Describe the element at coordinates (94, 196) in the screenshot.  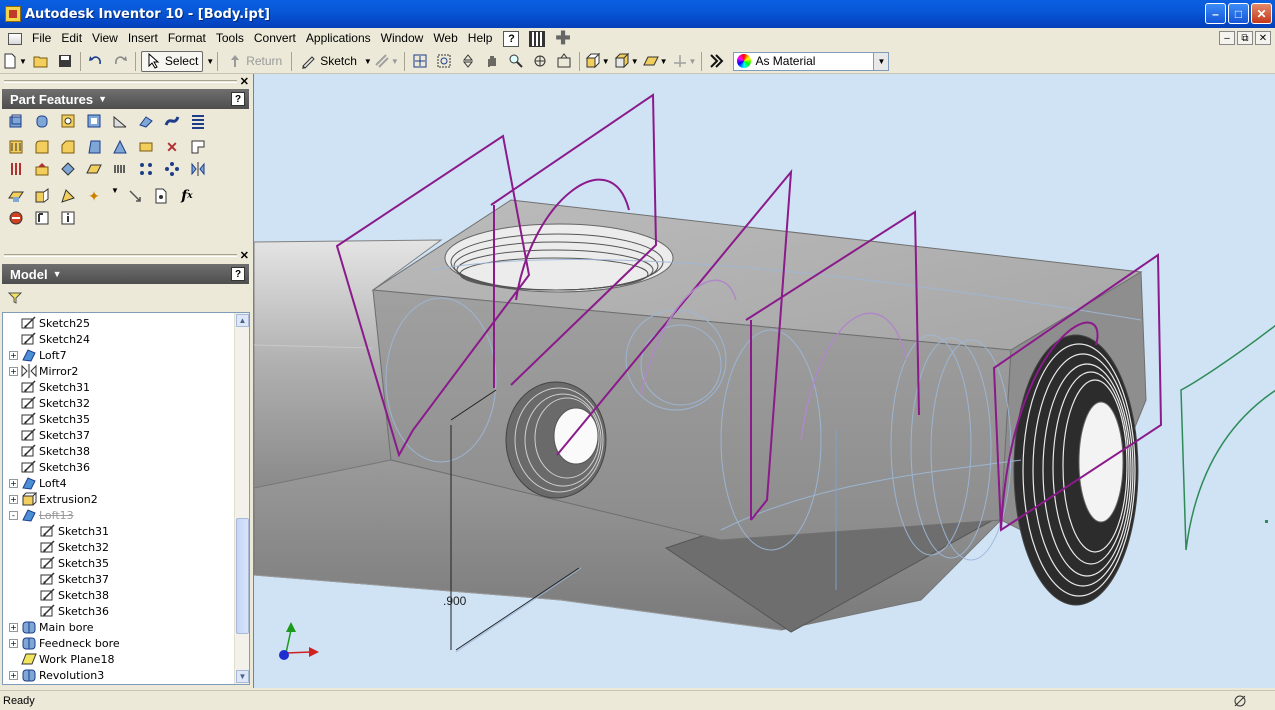
I see `grounded-point-icon: ✦` at that location.